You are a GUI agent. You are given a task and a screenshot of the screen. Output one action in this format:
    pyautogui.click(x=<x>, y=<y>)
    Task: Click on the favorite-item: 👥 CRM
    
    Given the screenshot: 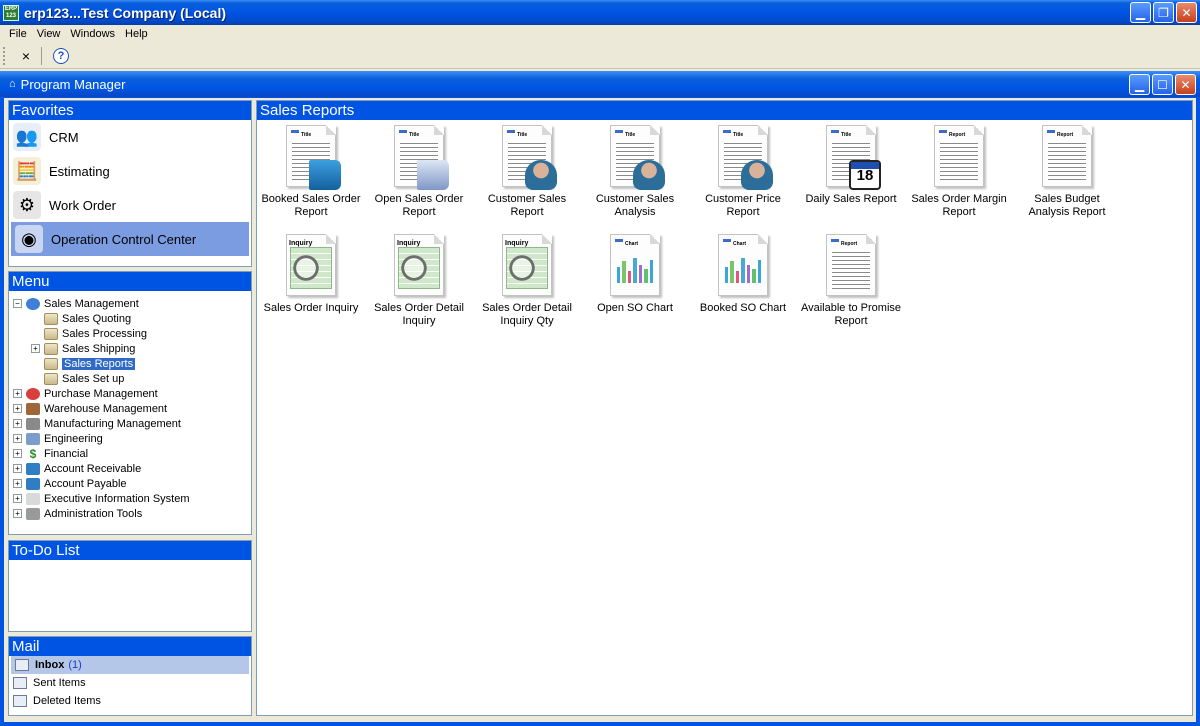 What is the action you would take?
    pyautogui.click(x=130, y=137)
    